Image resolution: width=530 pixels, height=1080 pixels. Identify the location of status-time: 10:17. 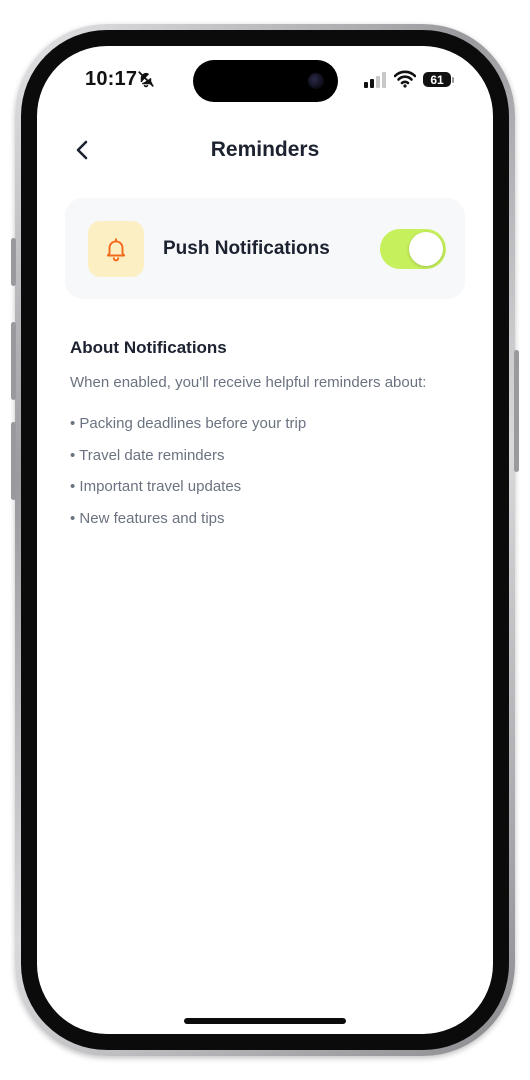
(111, 79).